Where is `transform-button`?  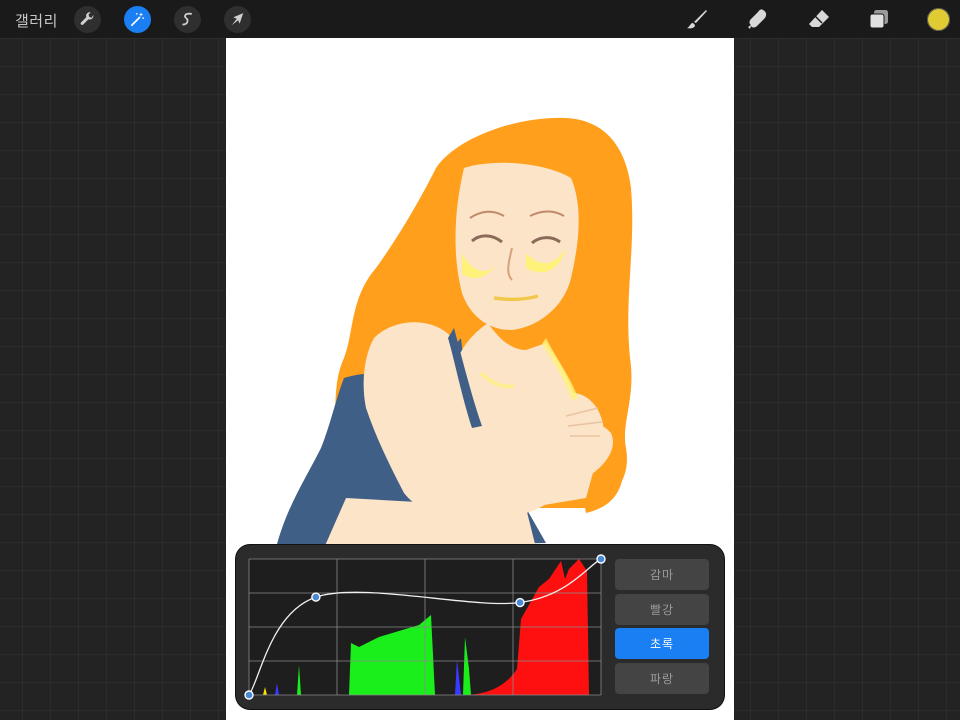 transform-button is located at coordinates (237, 19).